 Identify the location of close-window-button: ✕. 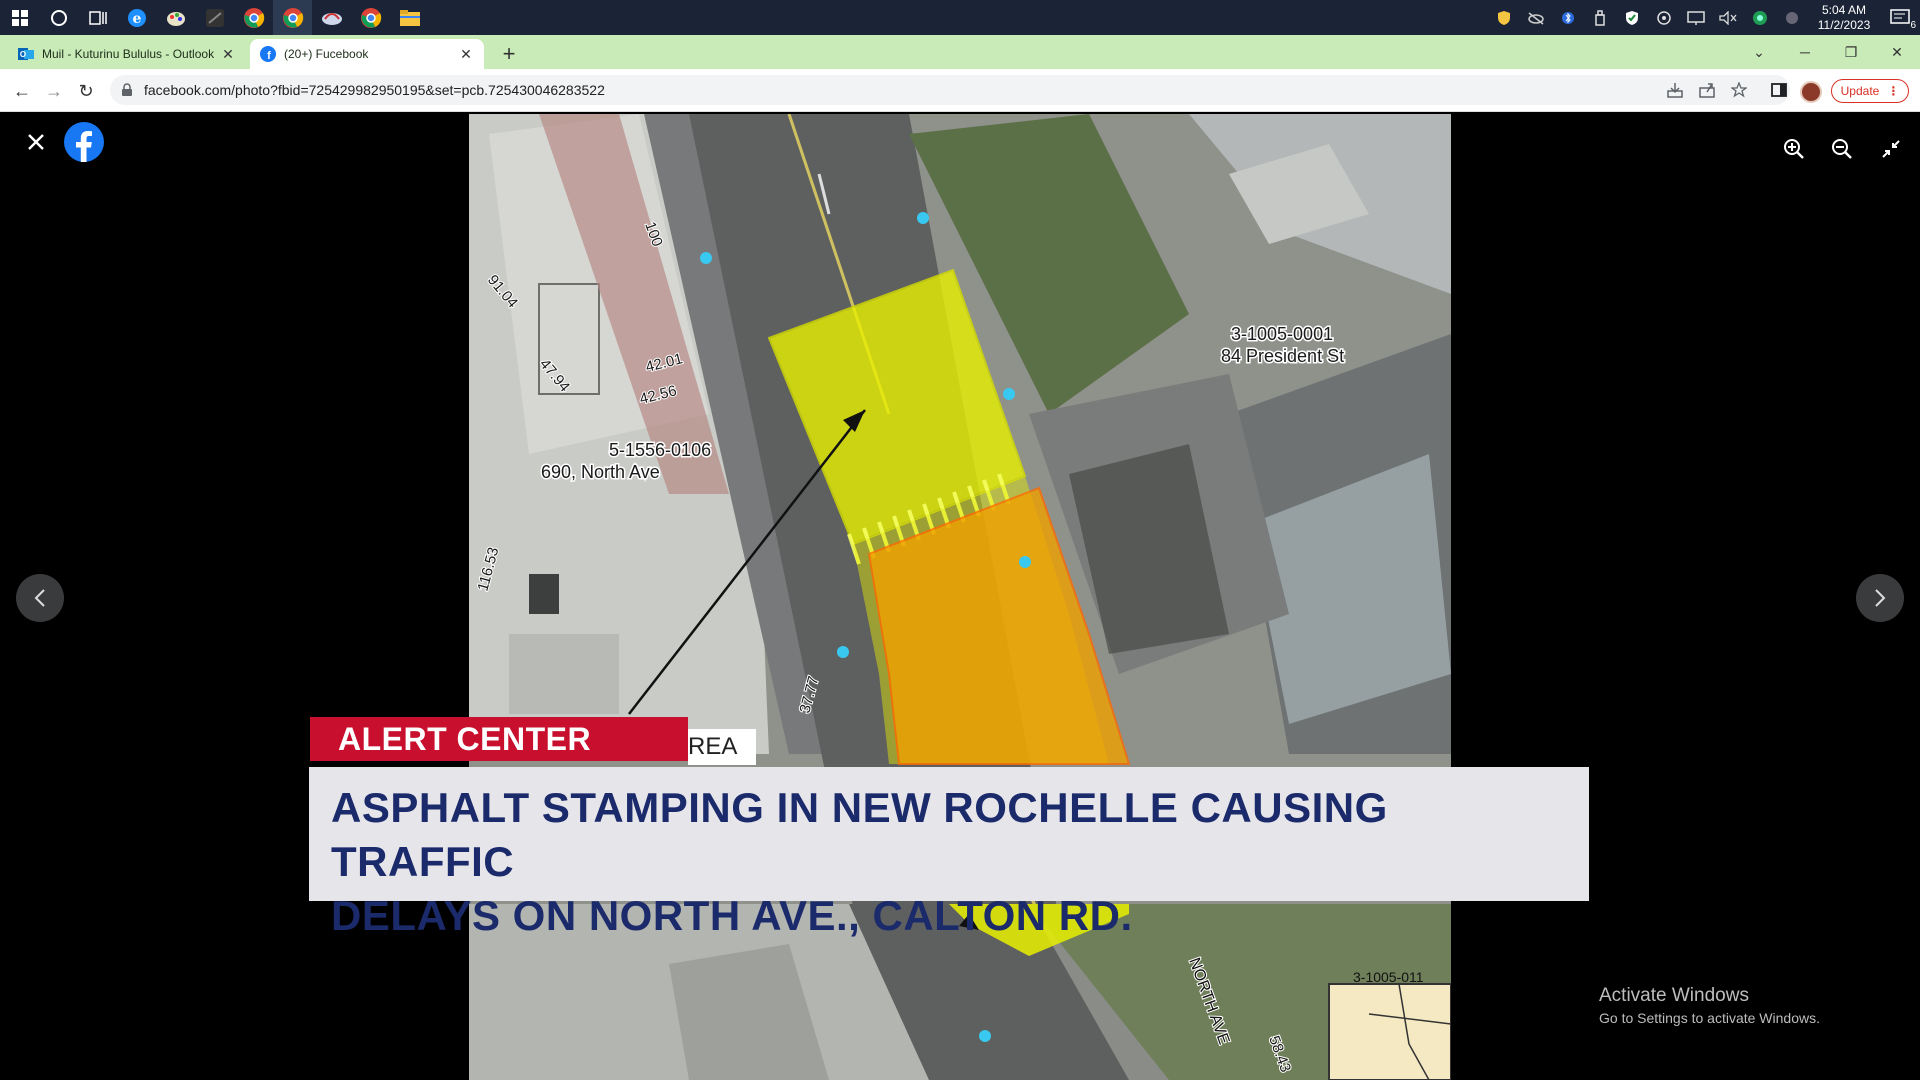
(1897, 52).